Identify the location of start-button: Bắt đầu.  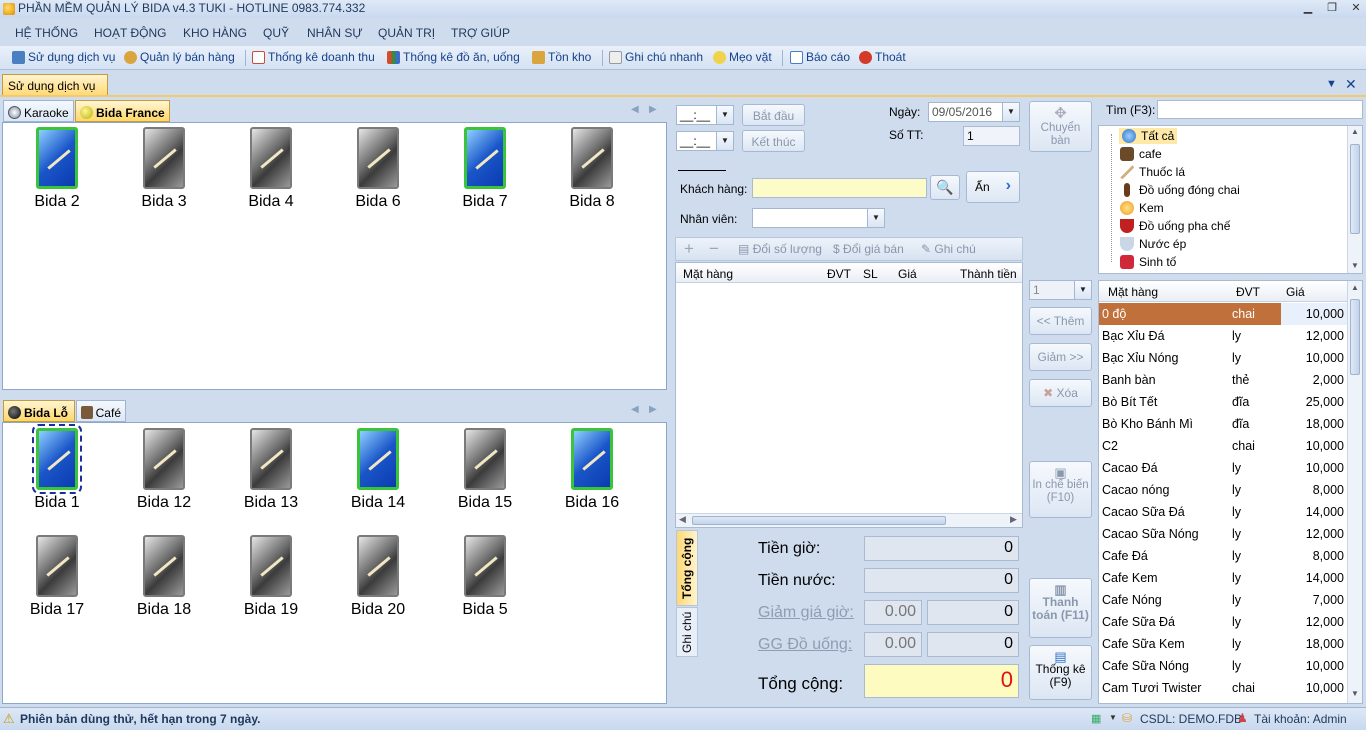
(773, 115).